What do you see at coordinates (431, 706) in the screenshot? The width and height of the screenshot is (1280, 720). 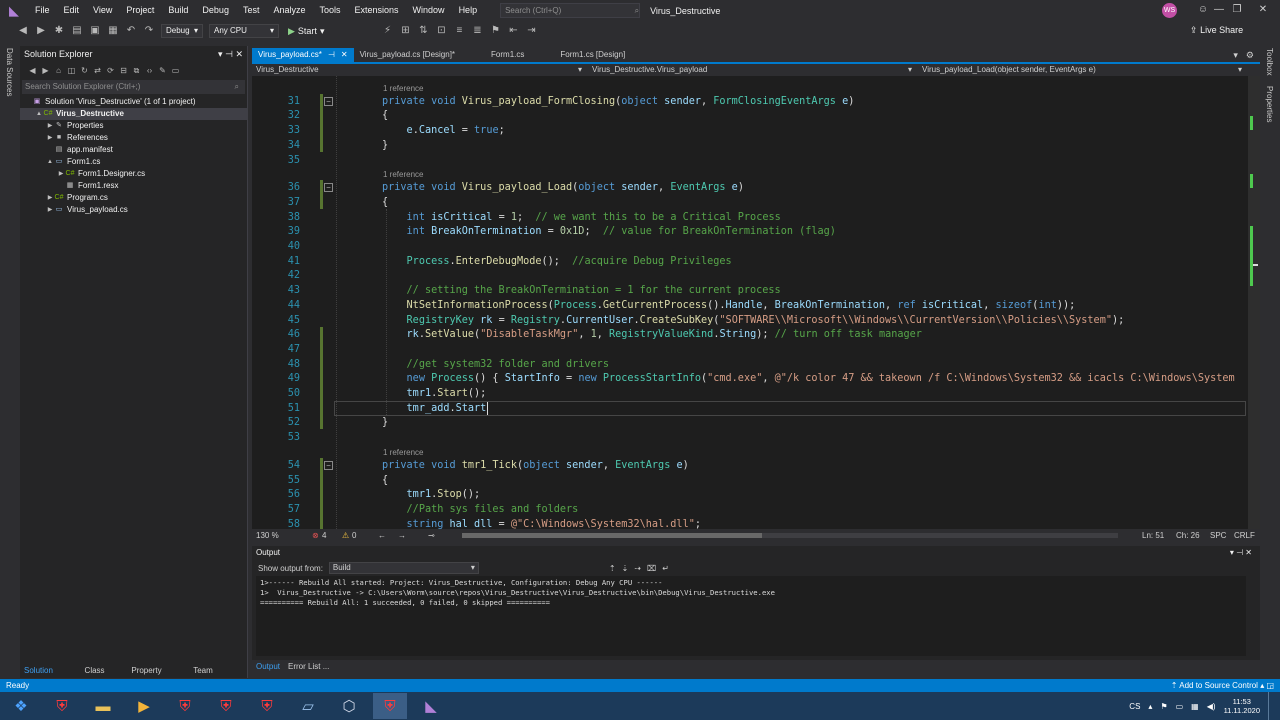 I see `visual-studio-icon: ◣` at bounding box center [431, 706].